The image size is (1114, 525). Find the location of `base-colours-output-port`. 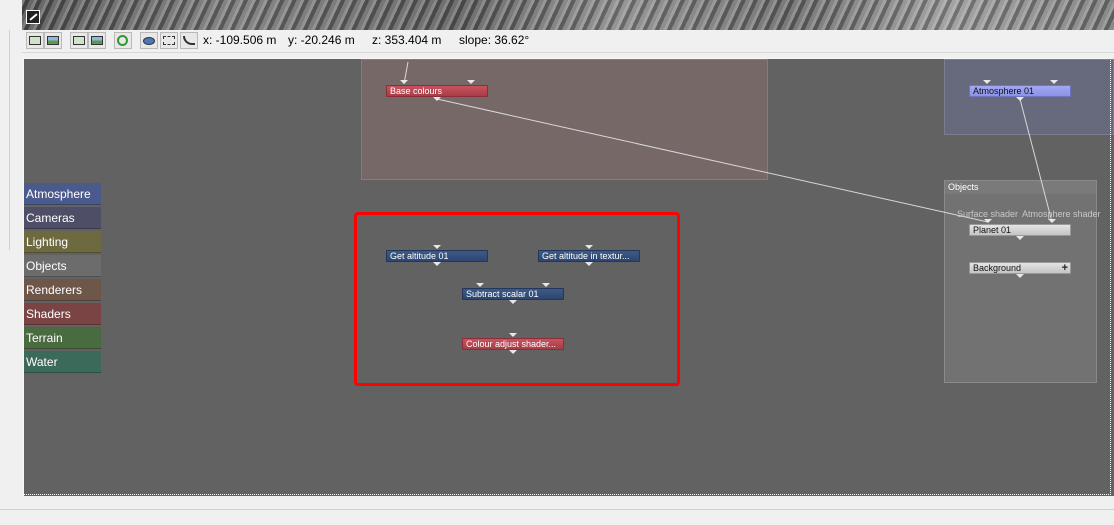

base-colours-output-port is located at coordinates (437, 99).